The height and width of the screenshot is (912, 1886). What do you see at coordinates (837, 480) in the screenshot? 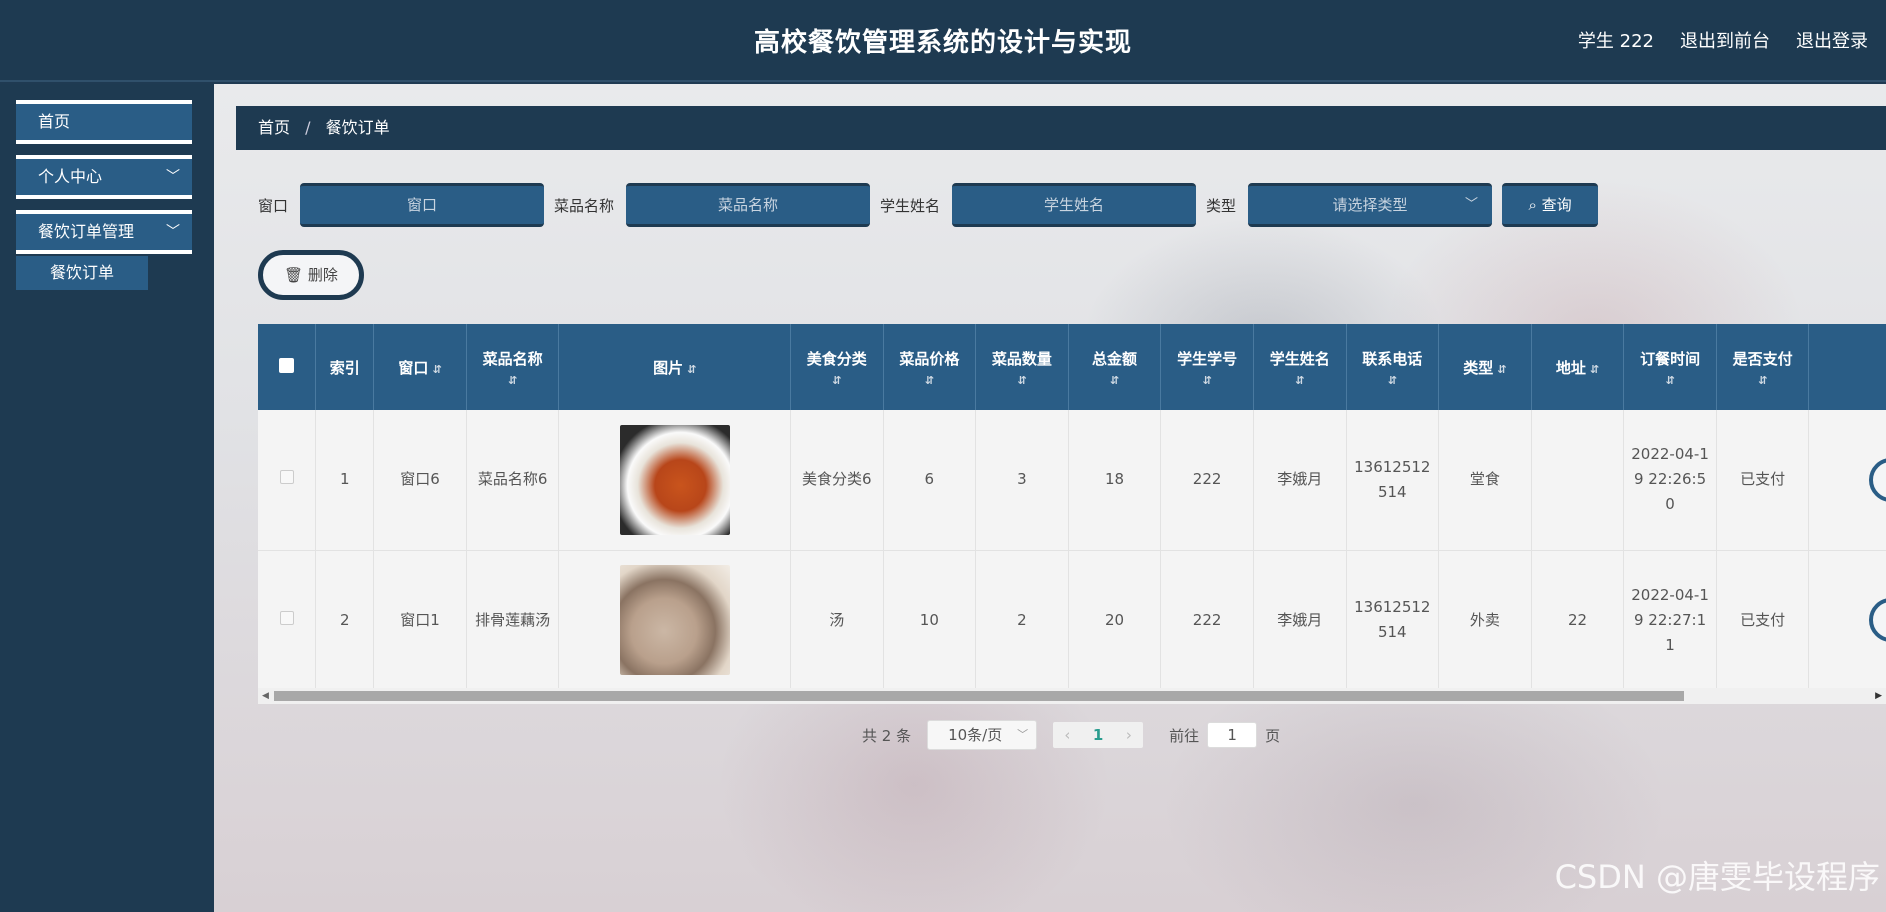
I see `cell-category: 美食分类6` at bounding box center [837, 480].